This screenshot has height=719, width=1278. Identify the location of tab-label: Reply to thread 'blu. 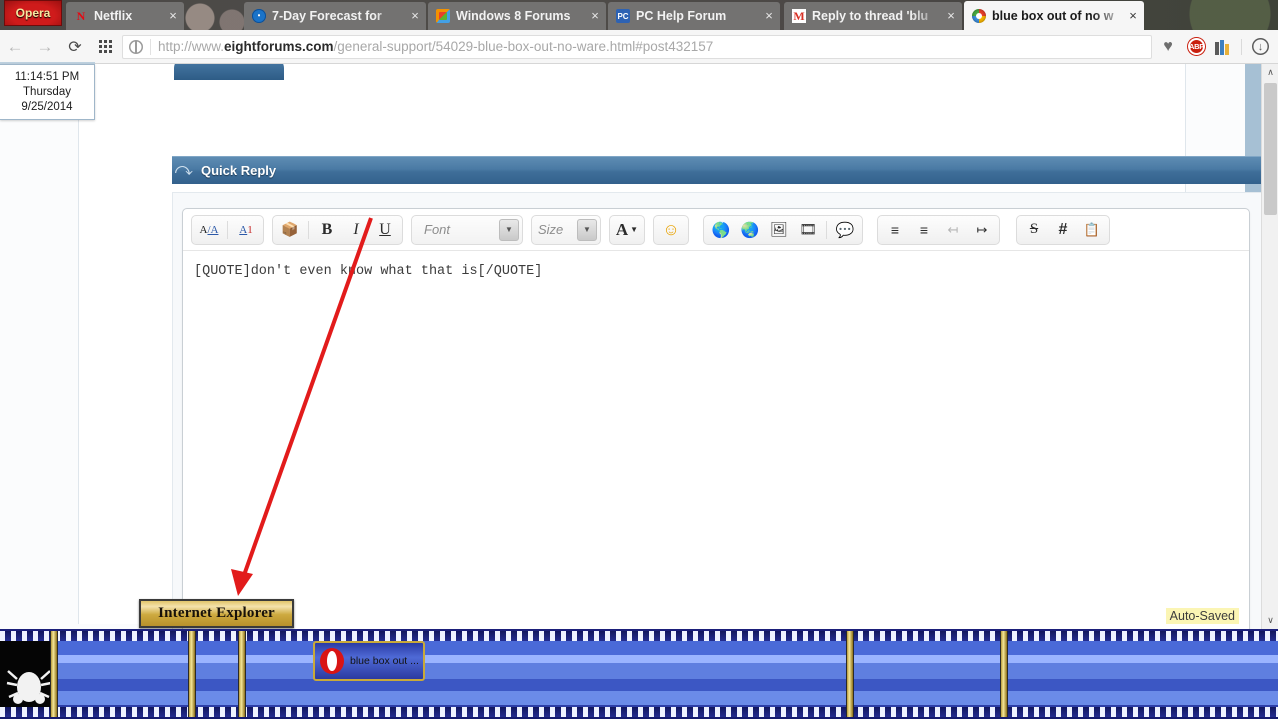
(870, 16).